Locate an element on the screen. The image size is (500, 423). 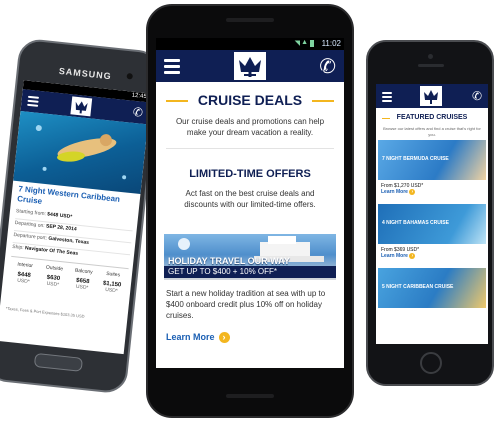
samsung-brand-label: SAMSUNG is located at coordinates (85, 73).